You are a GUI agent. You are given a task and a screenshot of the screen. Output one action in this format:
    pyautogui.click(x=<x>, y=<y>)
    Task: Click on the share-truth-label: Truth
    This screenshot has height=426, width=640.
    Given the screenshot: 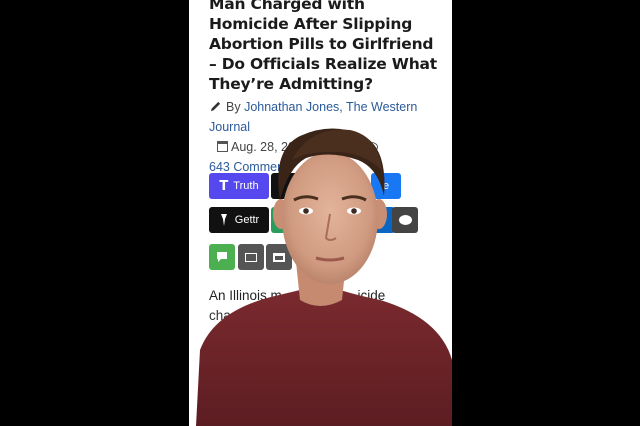 What is the action you would take?
    pyautogui.click(x=246, y=186)
    